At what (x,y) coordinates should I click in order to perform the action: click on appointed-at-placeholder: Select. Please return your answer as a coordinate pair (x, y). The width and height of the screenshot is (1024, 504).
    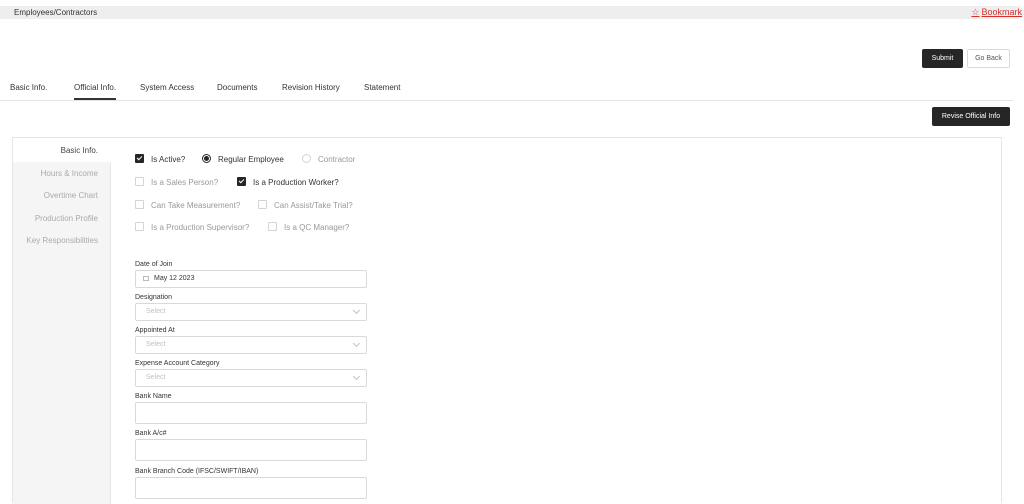
    Looking at the image, I should click on (156, 344).